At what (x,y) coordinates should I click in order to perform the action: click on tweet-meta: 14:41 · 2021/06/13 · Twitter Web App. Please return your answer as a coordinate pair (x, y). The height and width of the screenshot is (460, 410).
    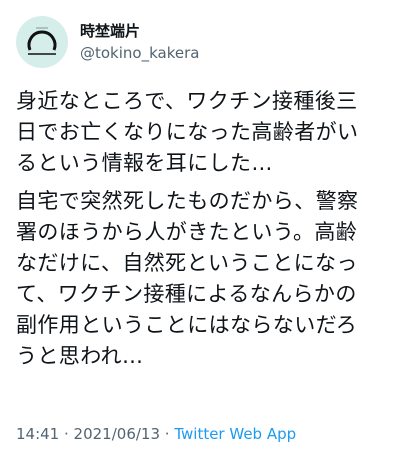
    Looking at the image, I should click on (156, 434).